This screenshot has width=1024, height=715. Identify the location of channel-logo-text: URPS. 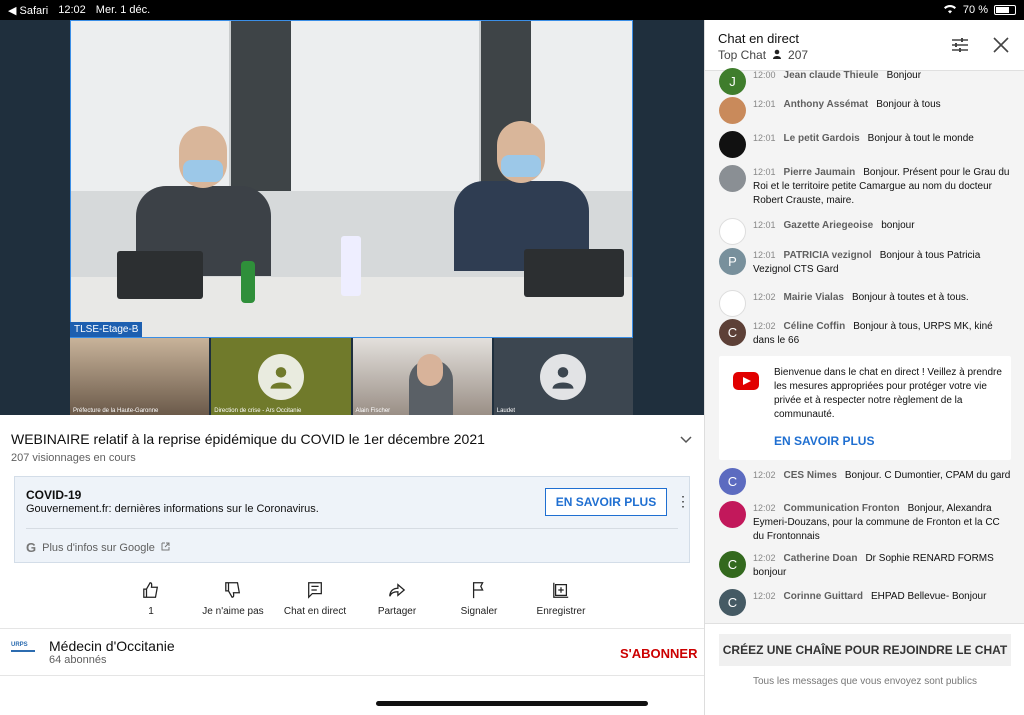
(19, 645).